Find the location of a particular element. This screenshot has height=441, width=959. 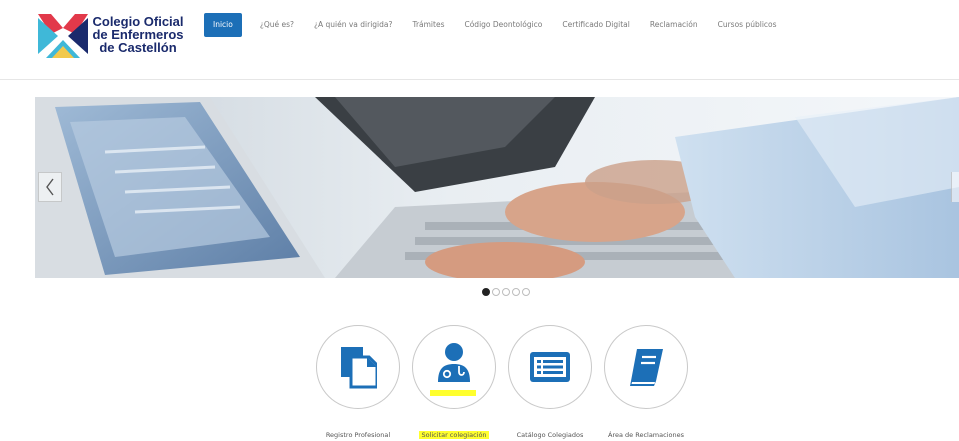

documents-icon is located at coordinates (359, 368).